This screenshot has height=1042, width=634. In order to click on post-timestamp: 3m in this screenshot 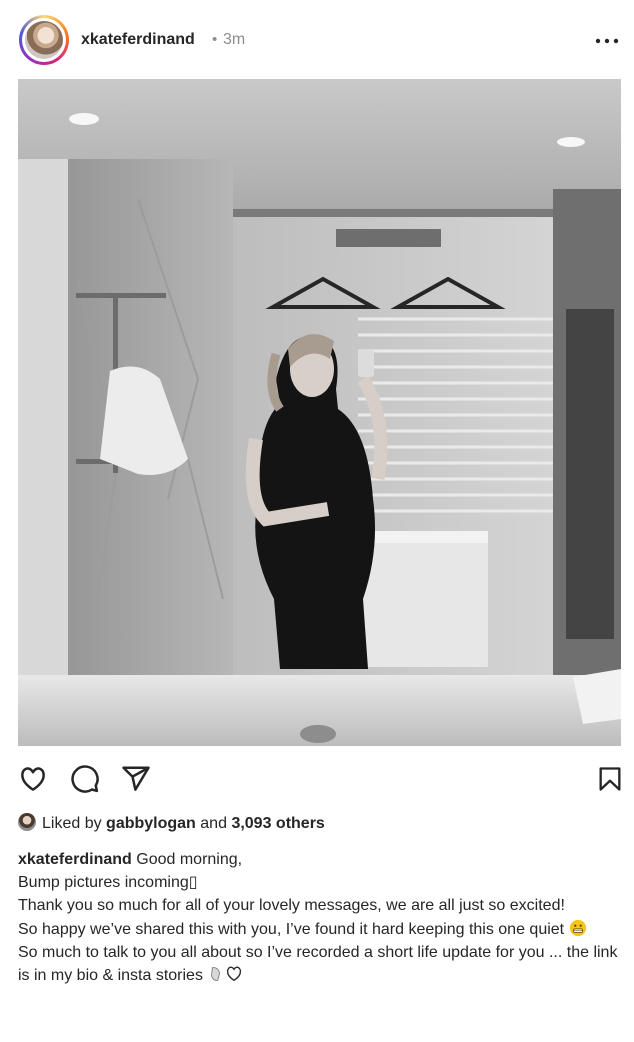, I will do `click(234, 39)`.